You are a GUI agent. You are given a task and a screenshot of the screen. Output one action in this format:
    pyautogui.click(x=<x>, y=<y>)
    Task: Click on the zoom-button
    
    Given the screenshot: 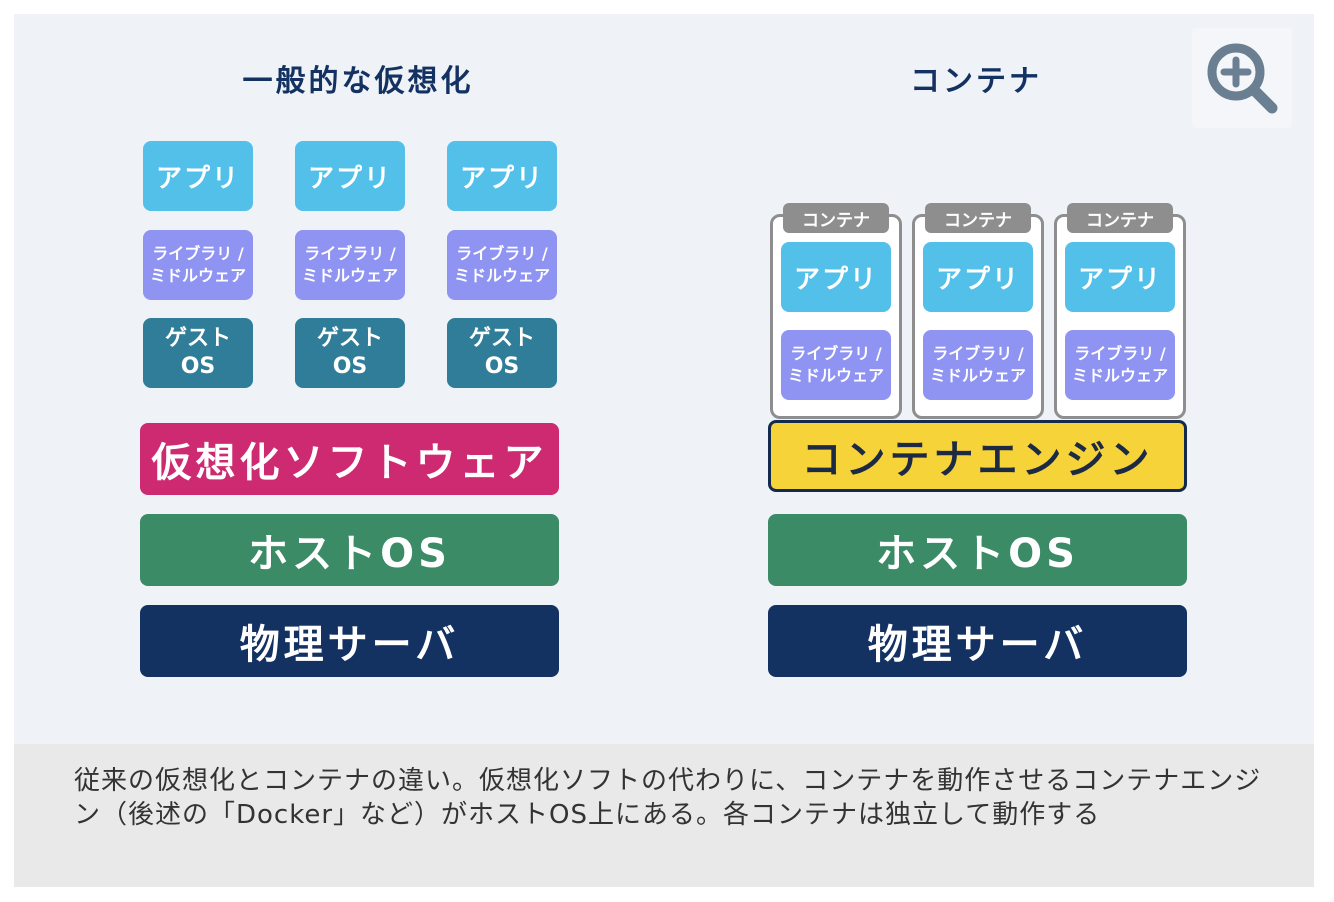 What is the action you would take?
    pyautogui.click(x=1242, y=78)
    